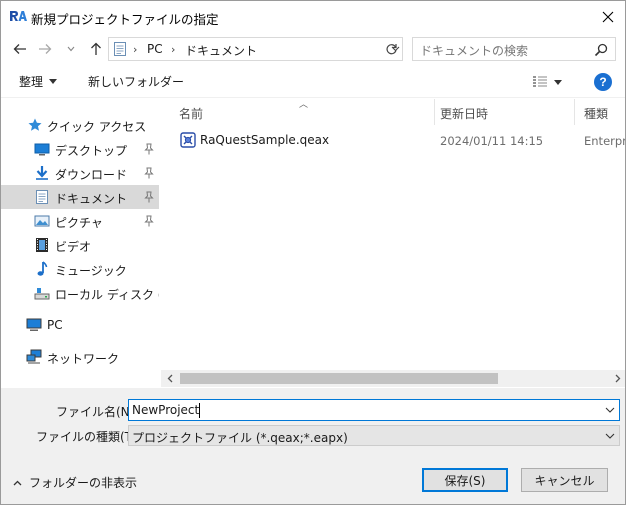  I want to click on address-bar: › PC › ドキュメント, so click(255, 49).